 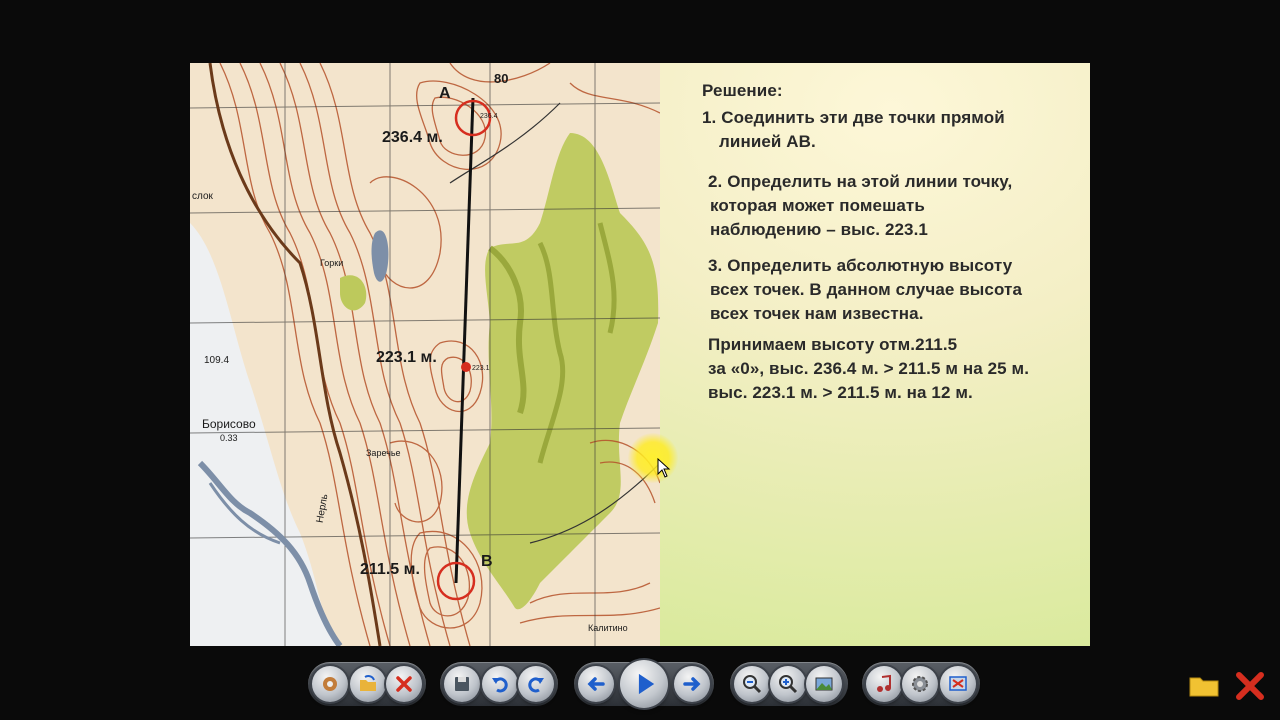 I want to click on solution-title: Решение:, so click(x=742, y=90).